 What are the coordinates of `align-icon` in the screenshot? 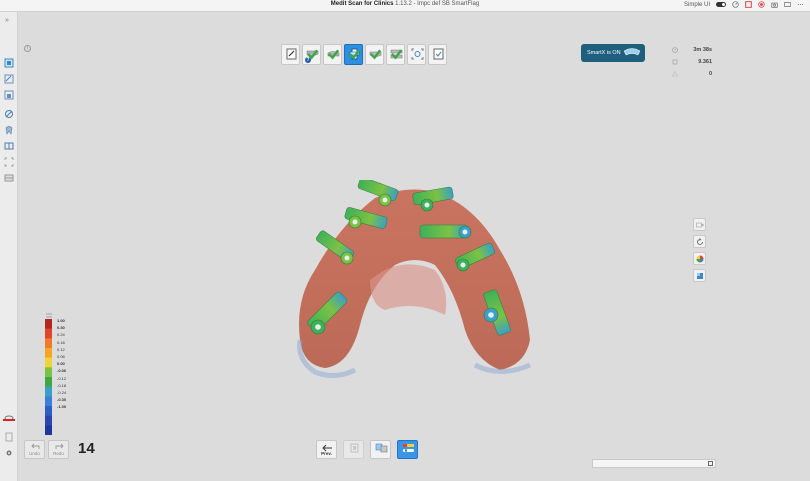 It's located at (417, 54).